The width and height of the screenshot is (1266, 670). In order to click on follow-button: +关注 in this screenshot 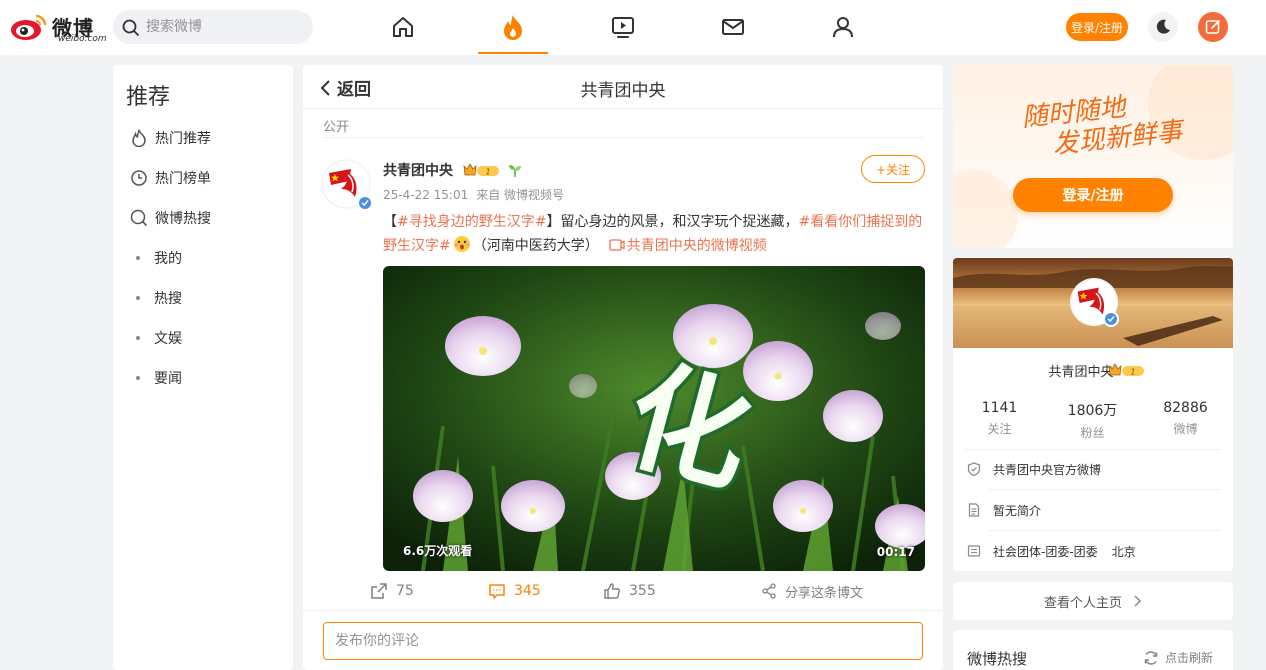, I will do `click(893, 169)`.